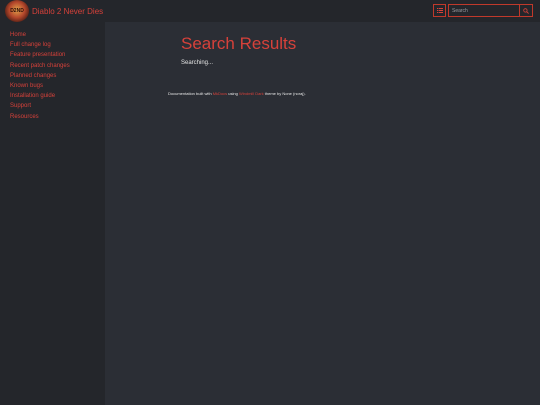  I want to click on sidebar-item-support: Support, so click(57, 106).